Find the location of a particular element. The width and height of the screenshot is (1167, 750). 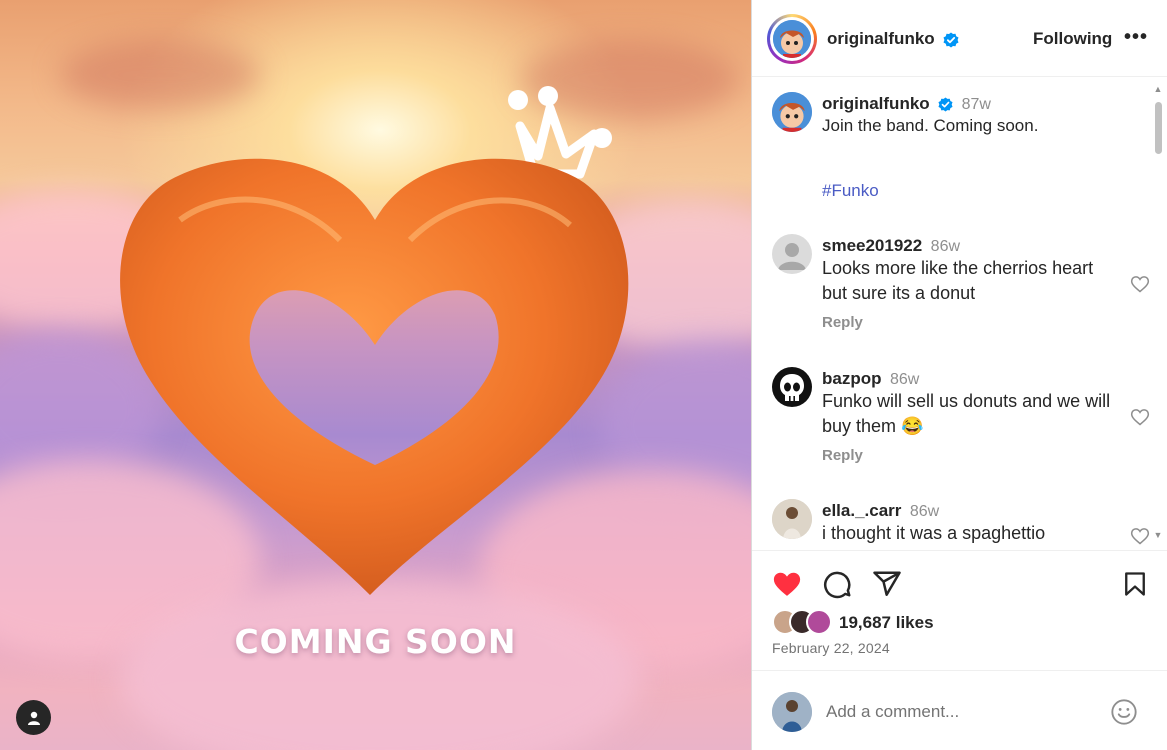

comment-username: smee201922 is located at coordinates (872, 245).